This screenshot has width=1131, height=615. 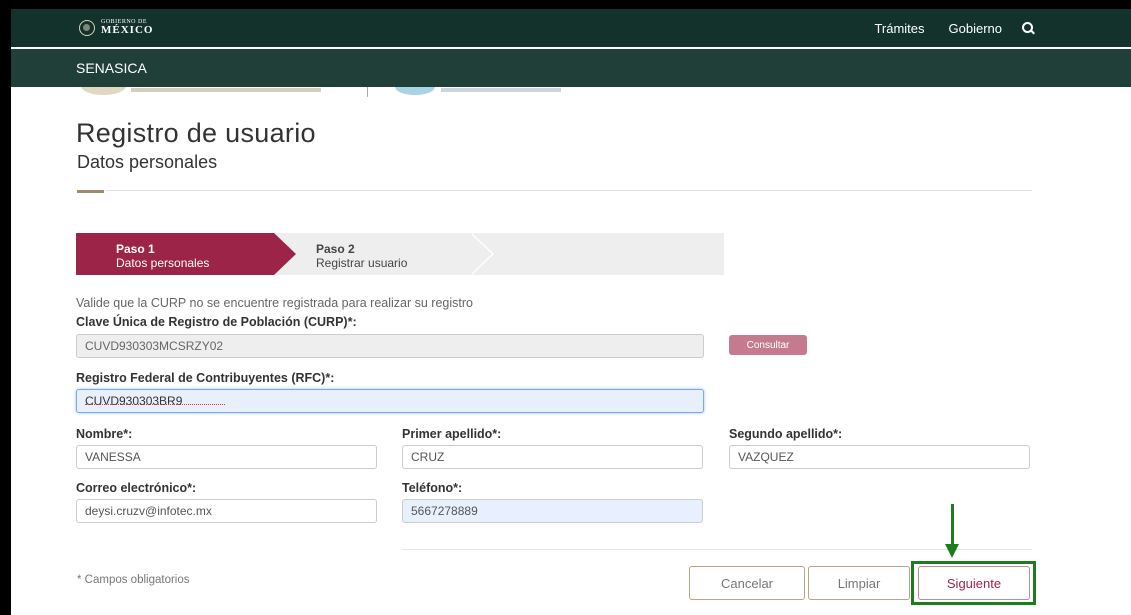 What do you see at coordinates (103, 91) in the screenshot?
I see `agriculture-emblem-icon` at bounding box center [103, 91].